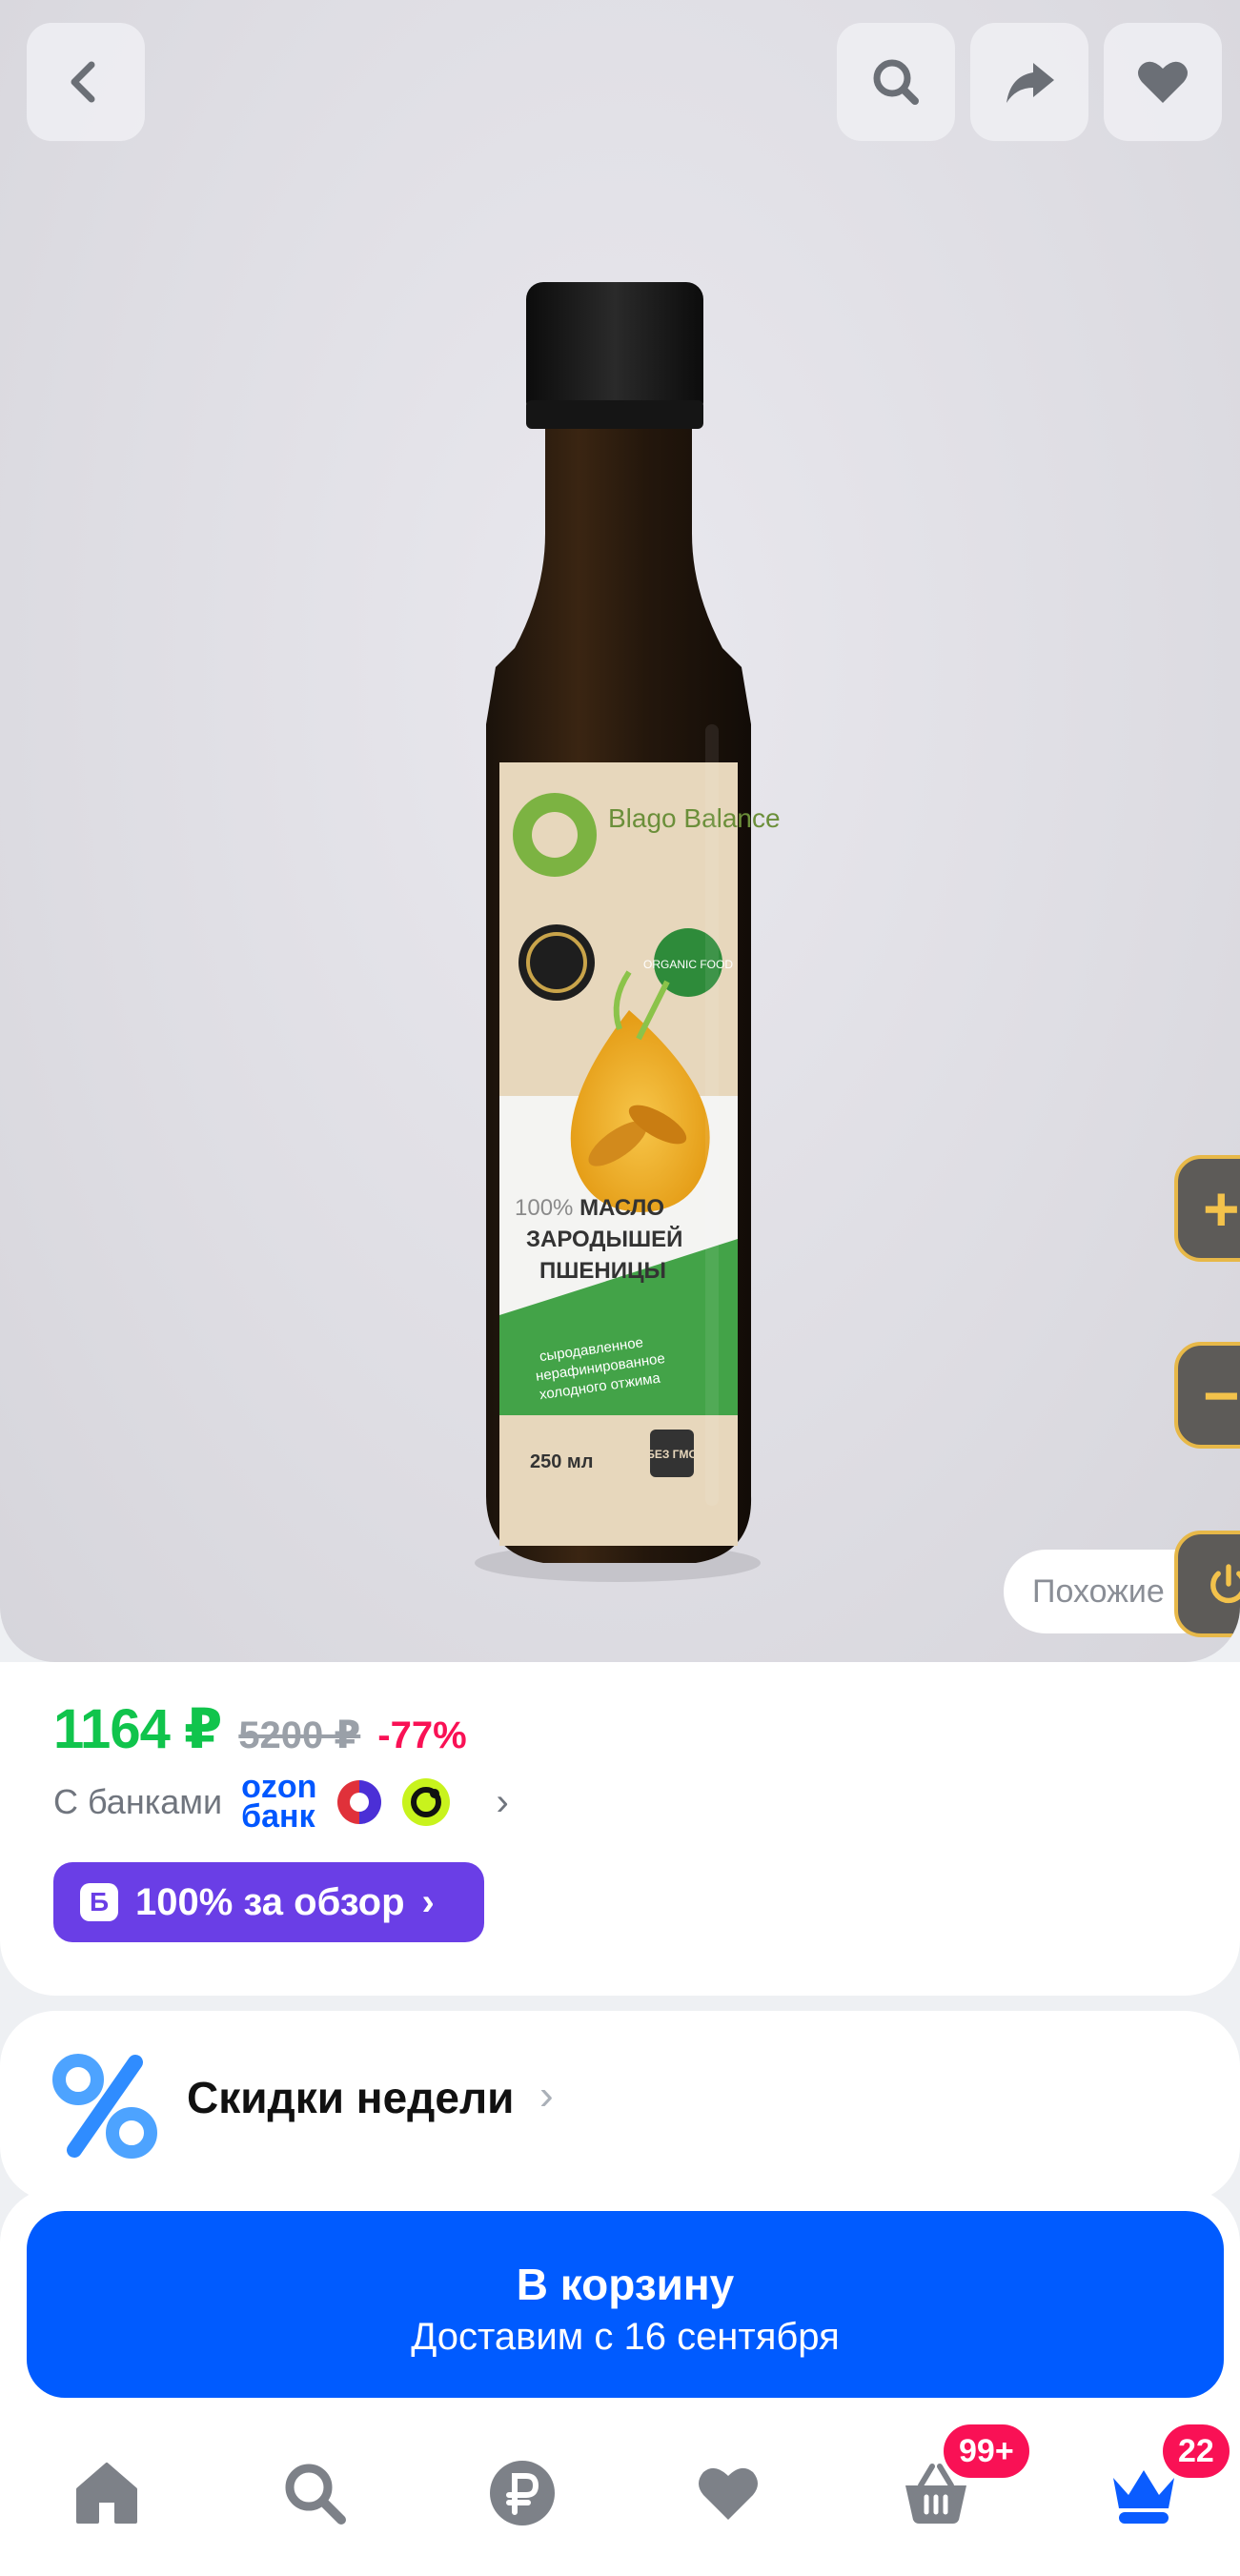 The height and width of the screenshot is (2576, 1240). I want to click on percent-icon, so click(104, 2106).